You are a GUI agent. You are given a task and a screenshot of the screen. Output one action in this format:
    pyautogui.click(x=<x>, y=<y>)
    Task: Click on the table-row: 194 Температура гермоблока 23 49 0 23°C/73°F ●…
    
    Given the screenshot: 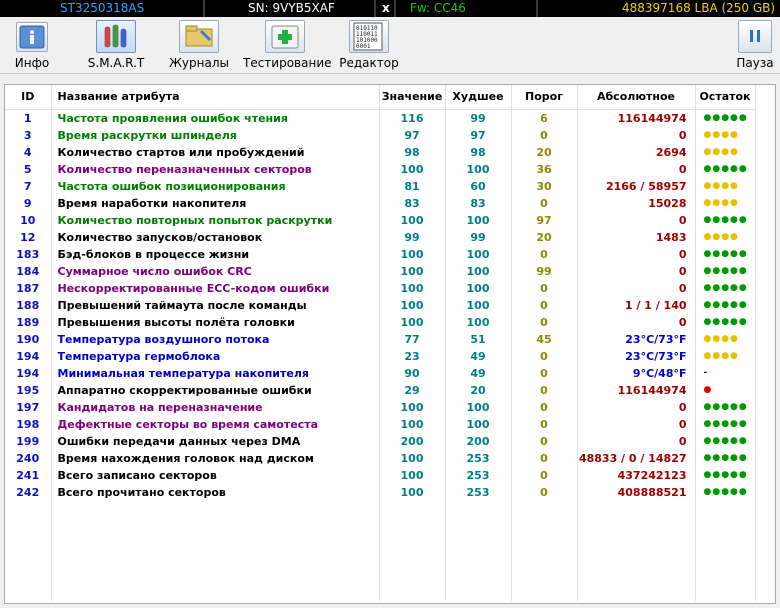 What is the action you would take?
    pyautogui.click(x=380, y=356)
    